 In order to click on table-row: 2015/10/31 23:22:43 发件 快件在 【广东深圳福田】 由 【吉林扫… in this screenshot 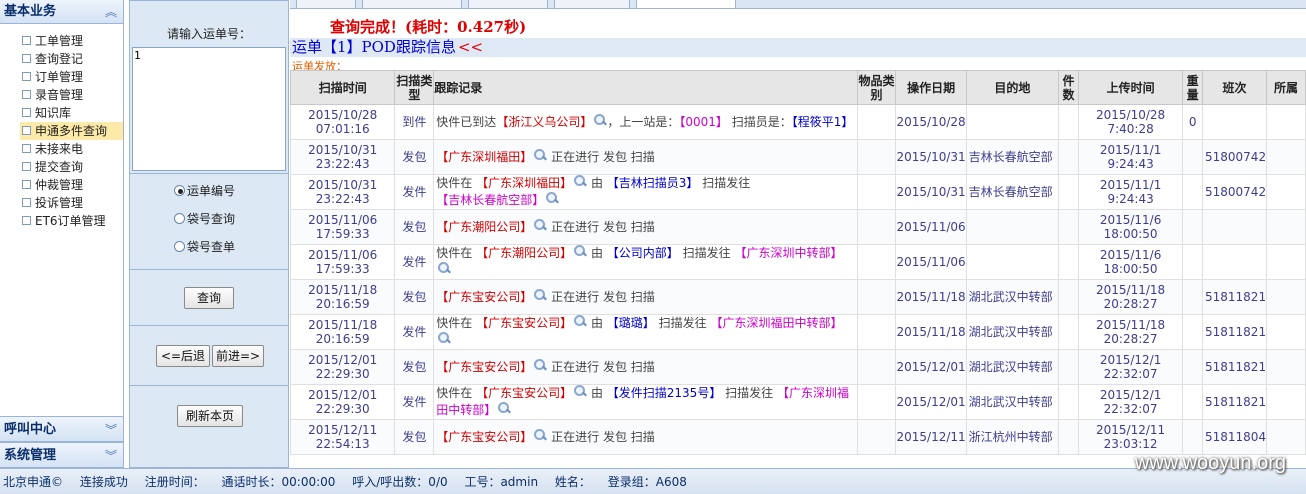, I will do `click(798, 192)`.